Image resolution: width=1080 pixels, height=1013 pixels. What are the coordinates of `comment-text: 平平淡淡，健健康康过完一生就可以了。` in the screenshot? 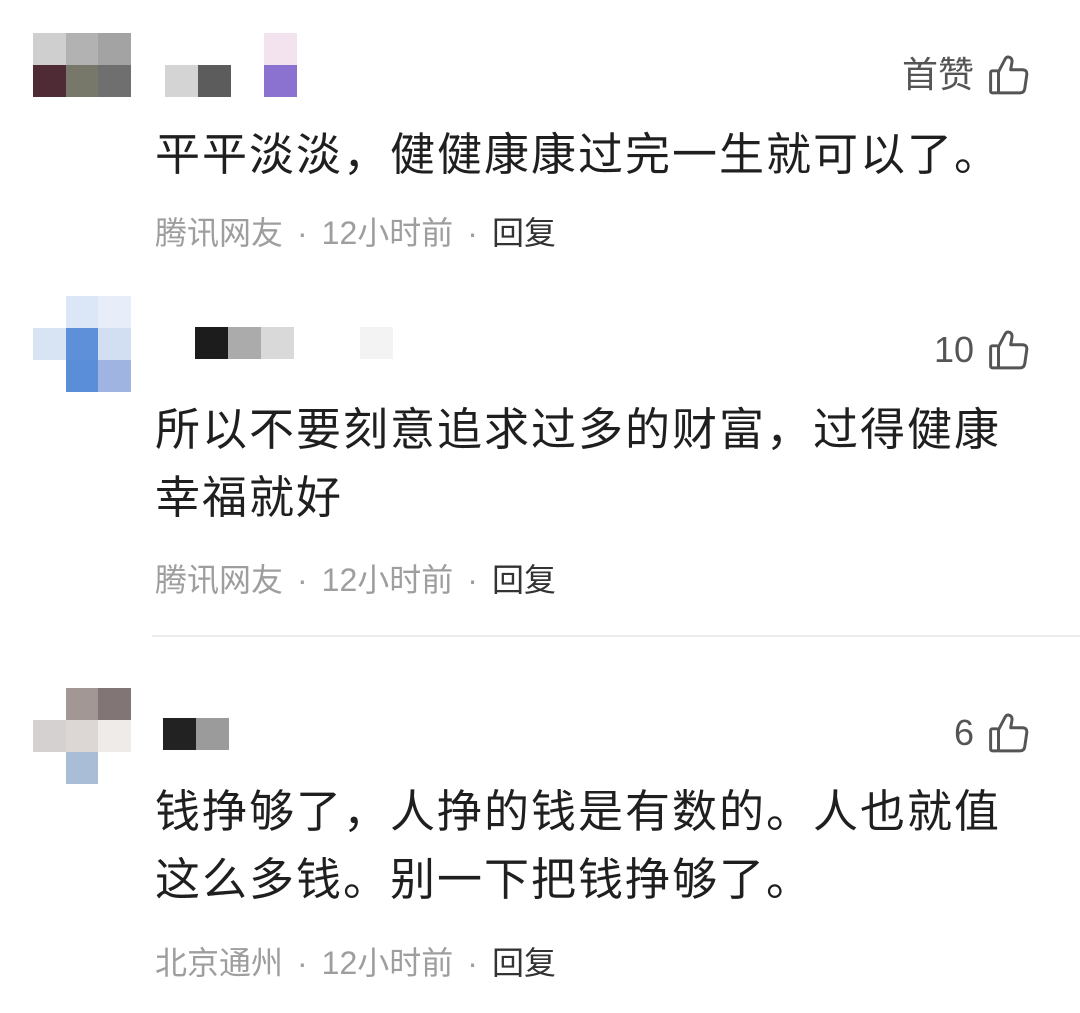 It's located at (578, 154).